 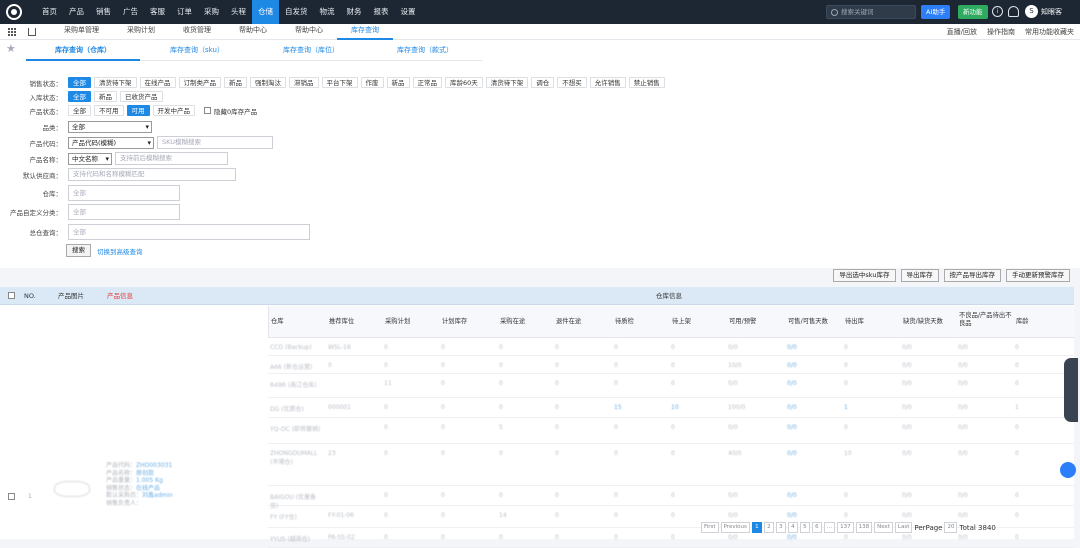 What do you see at coordinates (864, 275) in the screenshot?
I see `export-button: 导出选中sku库存` at bounding box center [864, 275].